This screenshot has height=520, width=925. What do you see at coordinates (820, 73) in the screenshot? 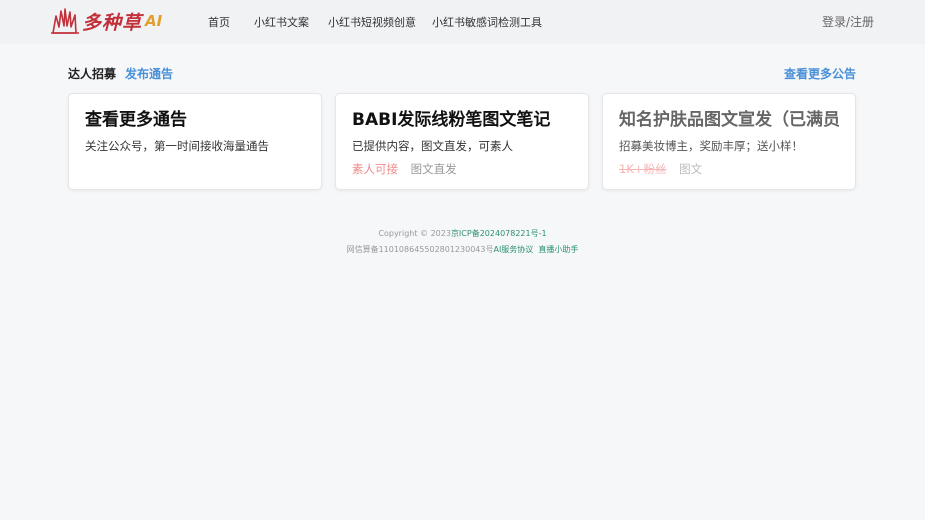
I see `view-more-notices-link: 查看更多公告` at bounding box center [820, 73].